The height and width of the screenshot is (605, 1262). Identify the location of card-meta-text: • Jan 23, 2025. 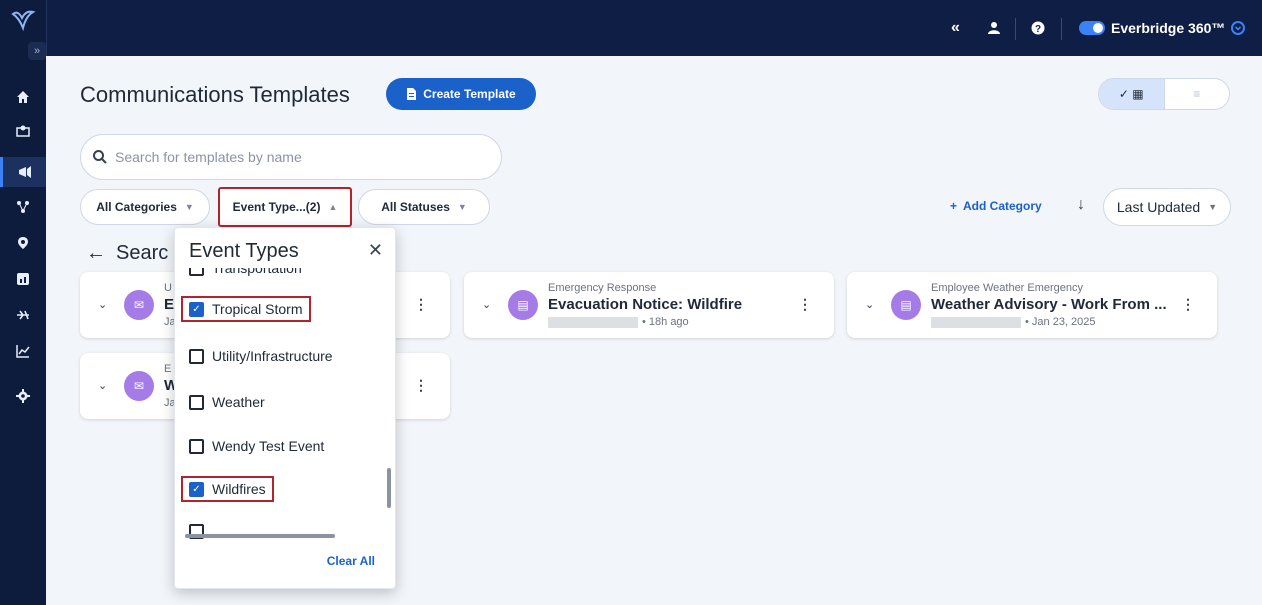
(1060, 322).